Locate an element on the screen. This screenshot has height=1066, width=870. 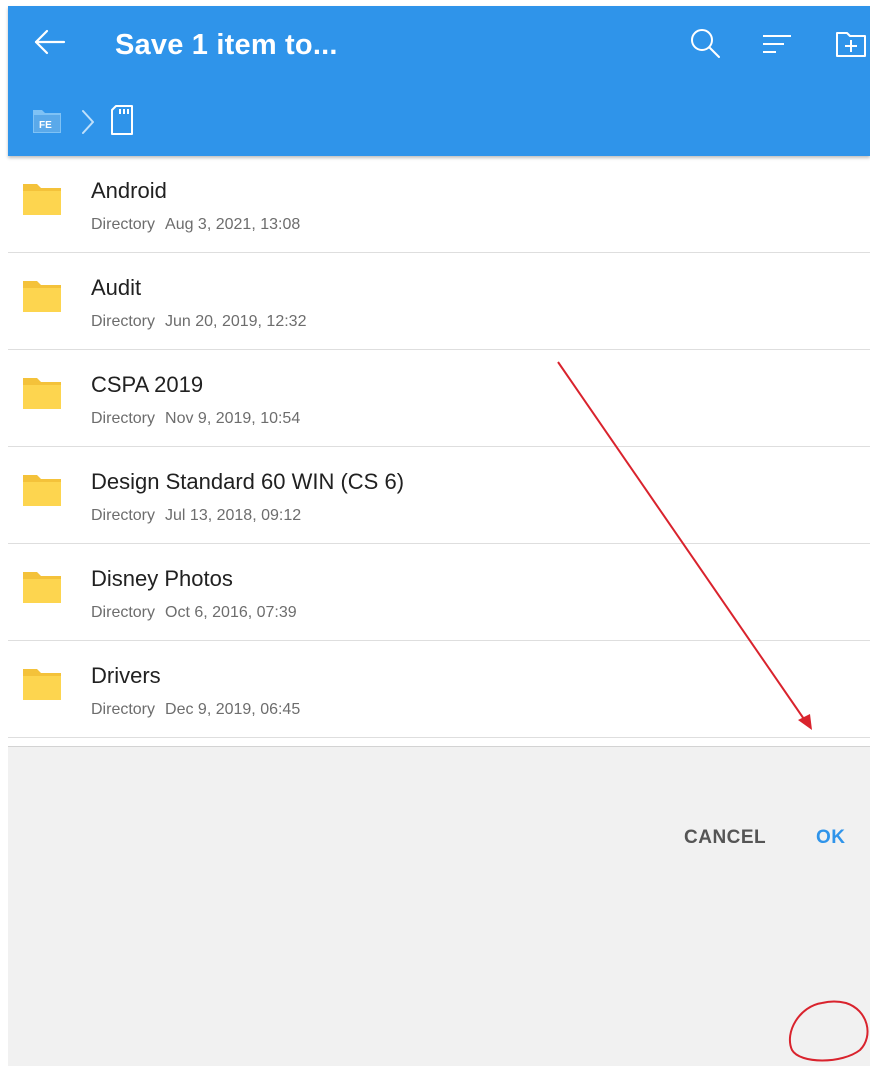
fe-storage-icon: FE is located at coordinates (47, 120).